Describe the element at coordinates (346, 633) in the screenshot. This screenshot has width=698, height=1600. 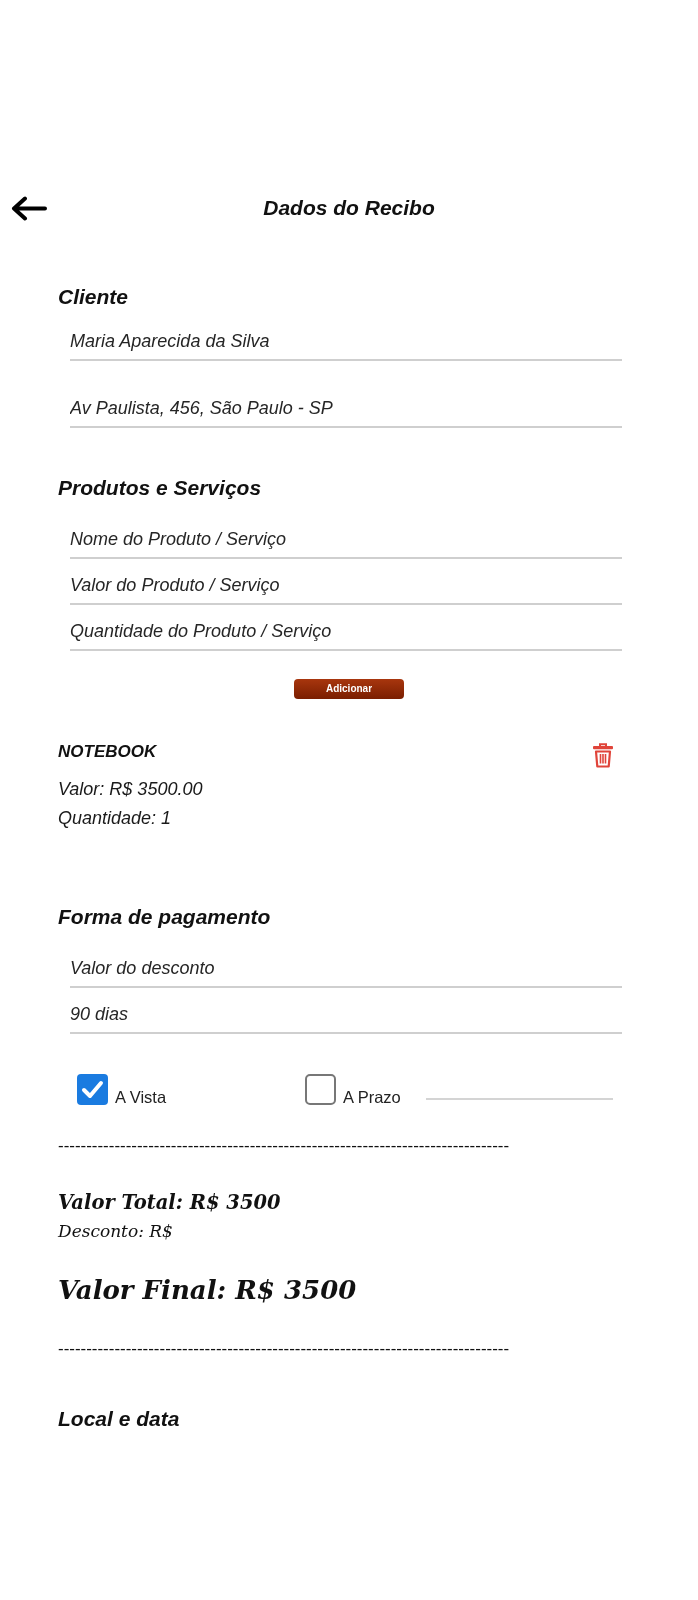
I see `input-field: Quantidade do Produto / Serviço` at that location.